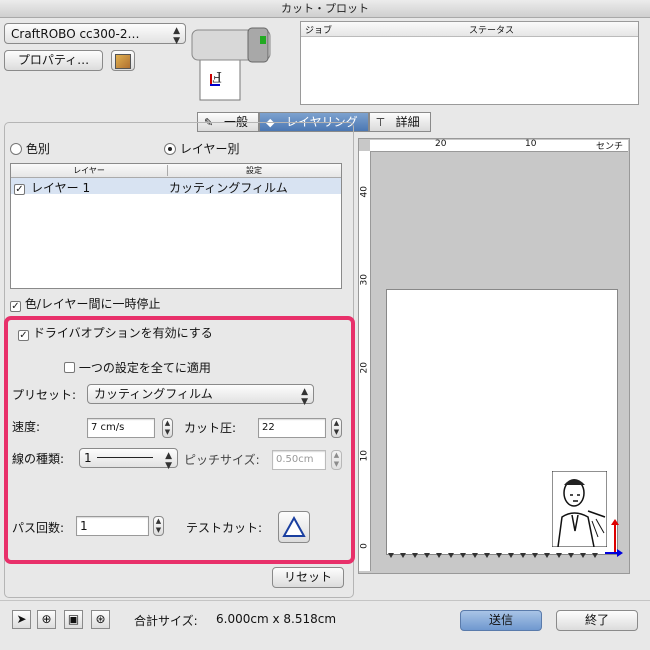 The height and width of the screenshot is (650, 650). I want to click on zoom-fit-icon: ⊛, so click(100, 619).